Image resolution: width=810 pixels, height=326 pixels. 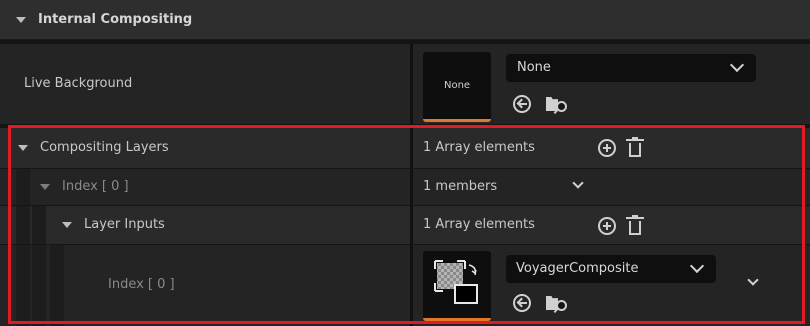 I want to click on index-name-cell: Index [ 0 ], so click(x=205, y=187).